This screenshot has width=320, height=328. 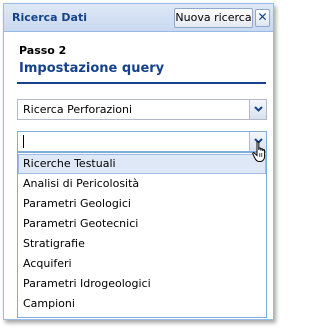 I want to click on list-item: Ricerche Testuali, so click(x=142, y=164).